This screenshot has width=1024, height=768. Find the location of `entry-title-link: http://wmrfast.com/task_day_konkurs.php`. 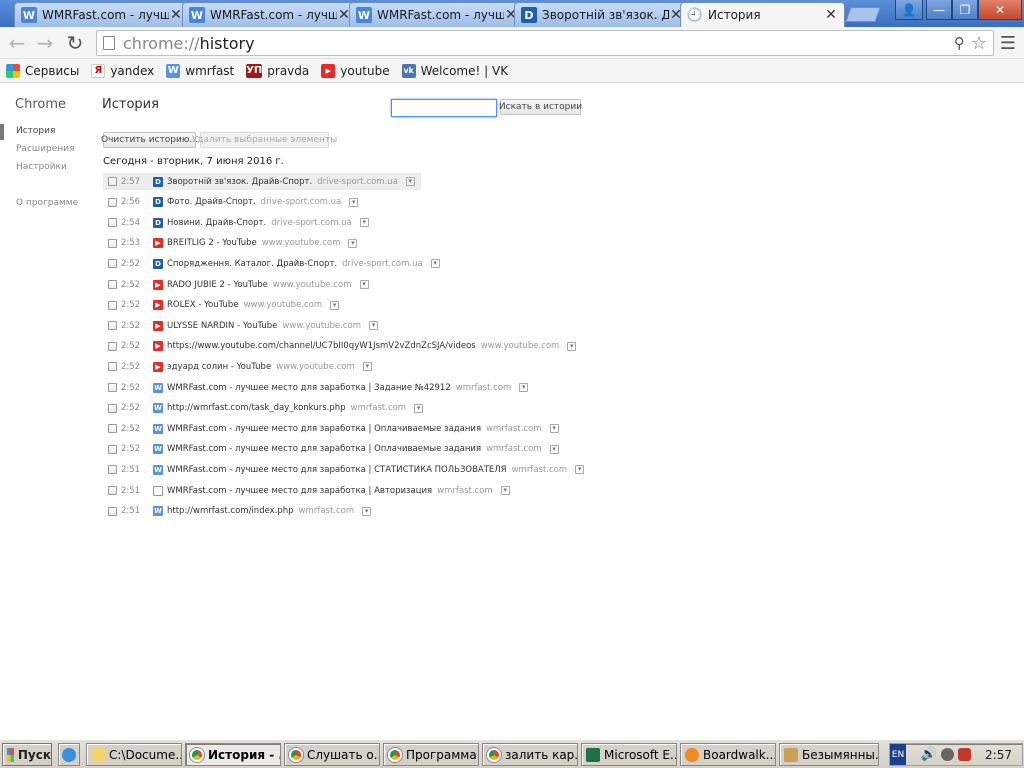

entry-title-link: http://wmrfast.com/task_day_konkurs.php is located at coordinates (256, 408).